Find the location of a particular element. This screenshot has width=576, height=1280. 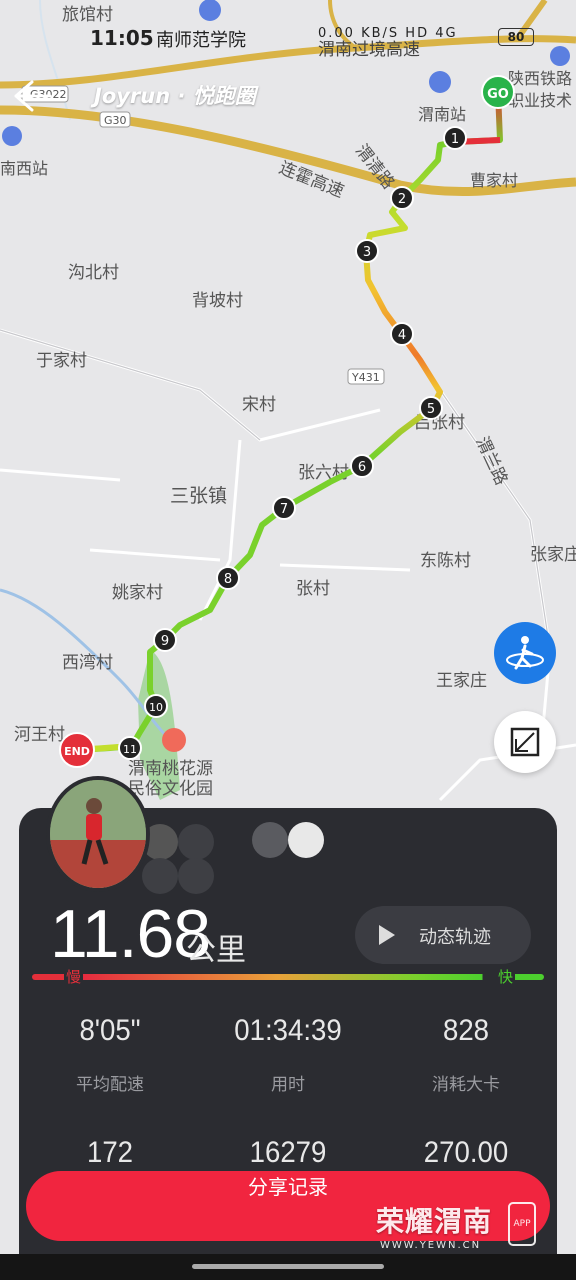

svg-text: 5 is located at coordinates (431, 409).